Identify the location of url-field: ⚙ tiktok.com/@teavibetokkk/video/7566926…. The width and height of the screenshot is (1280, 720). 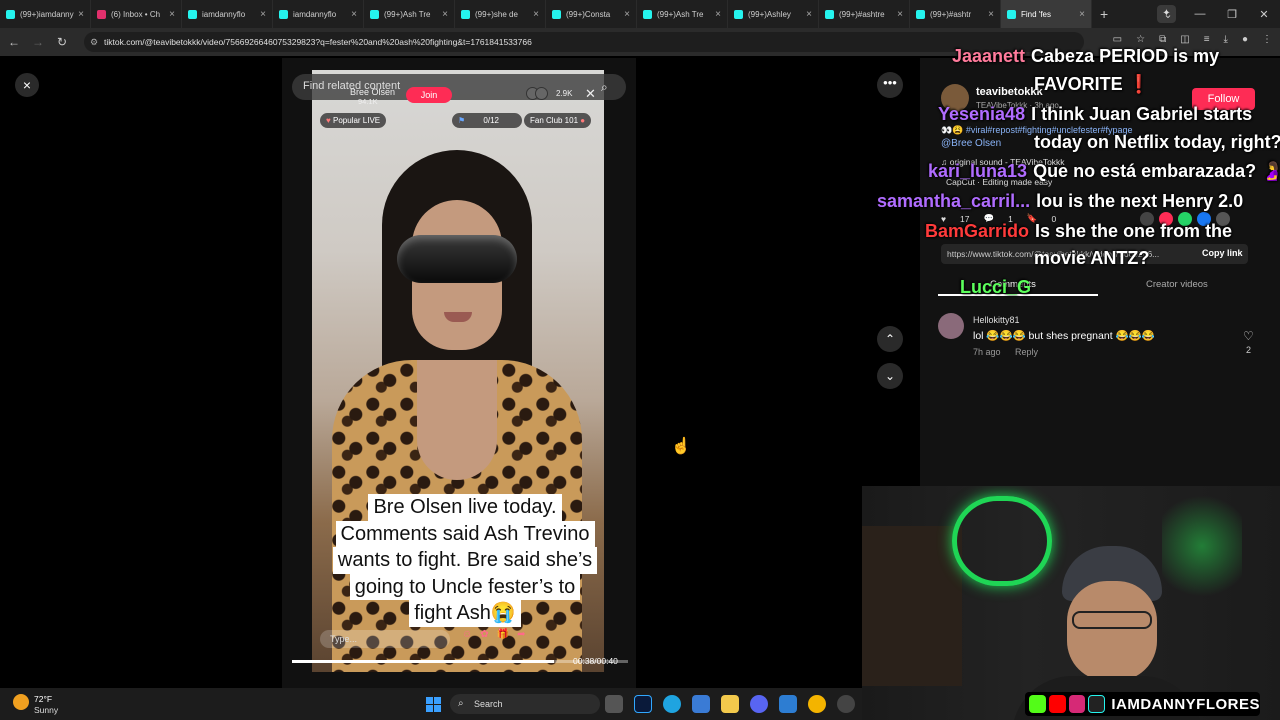
(584, 42).